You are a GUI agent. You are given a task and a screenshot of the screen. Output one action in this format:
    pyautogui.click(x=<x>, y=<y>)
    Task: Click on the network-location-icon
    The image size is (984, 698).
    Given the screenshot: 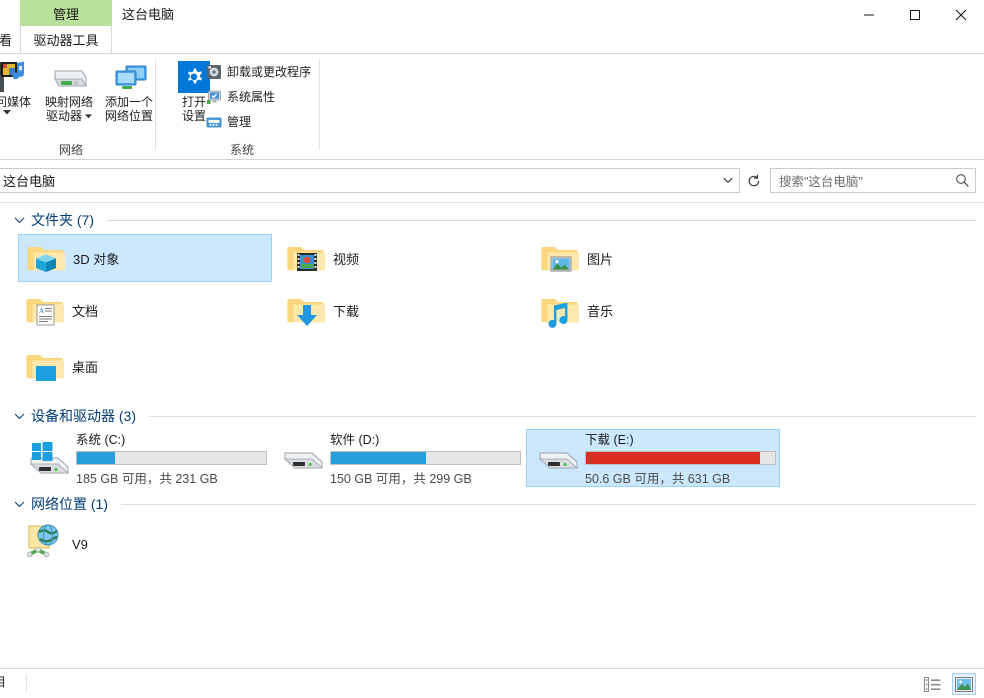 What is the action you would take?
    pyautogui.click(x=45, y=544)
    